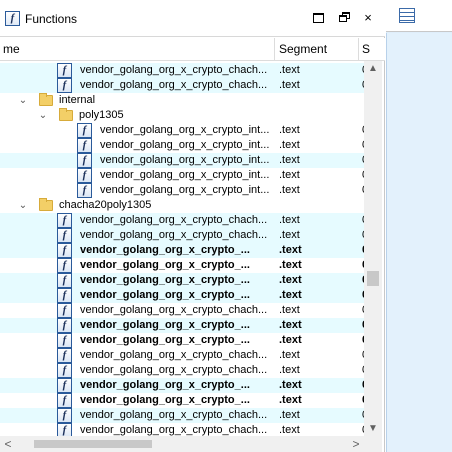 This screenshot has width=452, height=452. What do you see at coordinates (373, 278) in the screenshot?
I see `vertical-scroll-thumb` at bounding box center [373, 278].